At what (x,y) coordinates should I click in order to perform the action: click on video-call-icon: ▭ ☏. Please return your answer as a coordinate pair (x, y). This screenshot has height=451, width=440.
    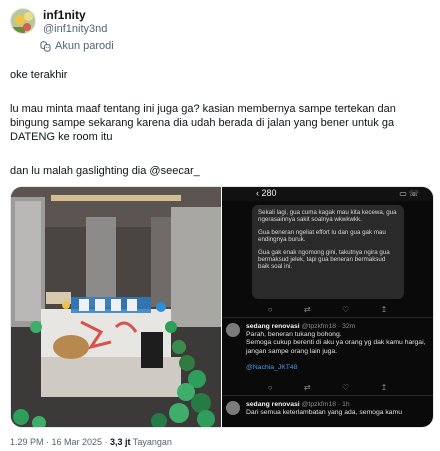
    Looking at the image, I should click on (409, 193).